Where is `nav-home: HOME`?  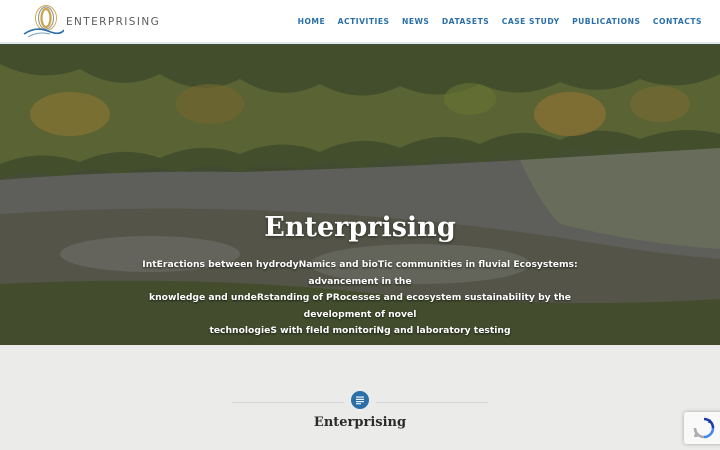
nav-home: HOME is located at coordinates (312, 21).